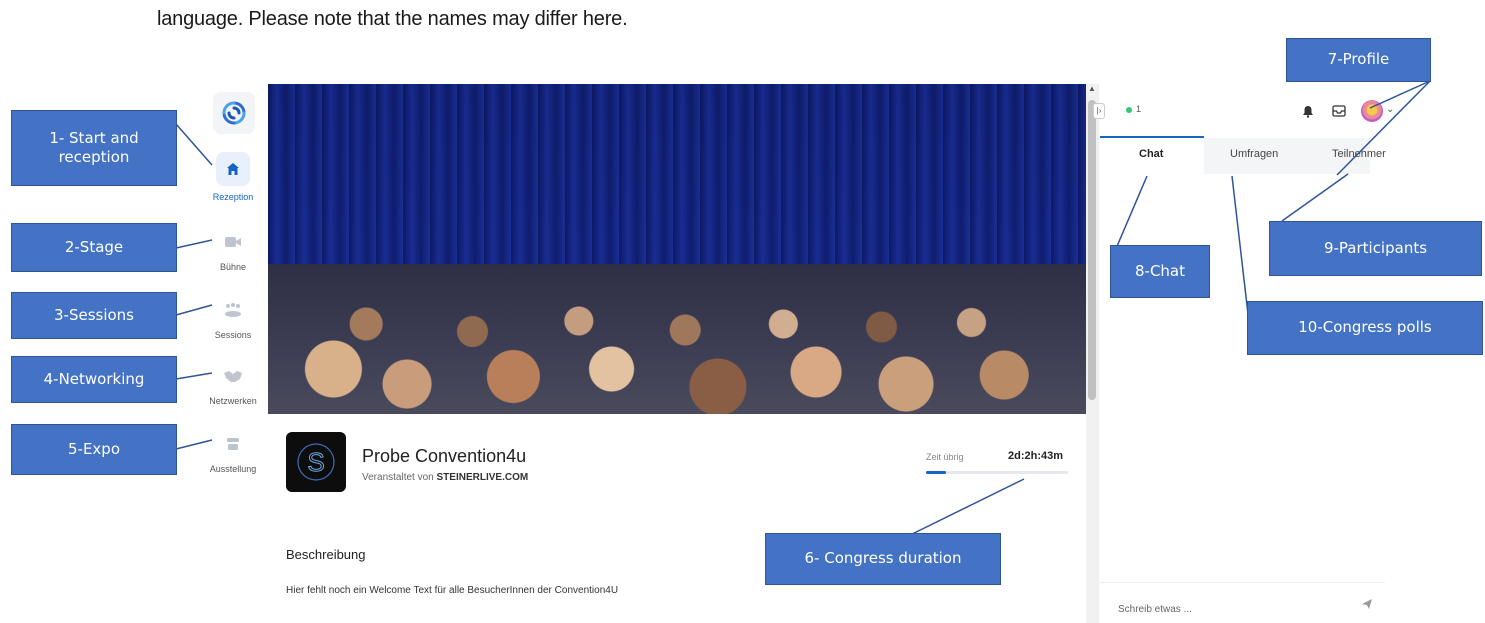 Image resolution: width=1485 pixels, height=623 pixels. I want to click on callout-congress-polls: 10-Congress polls, so click(1365, 328).